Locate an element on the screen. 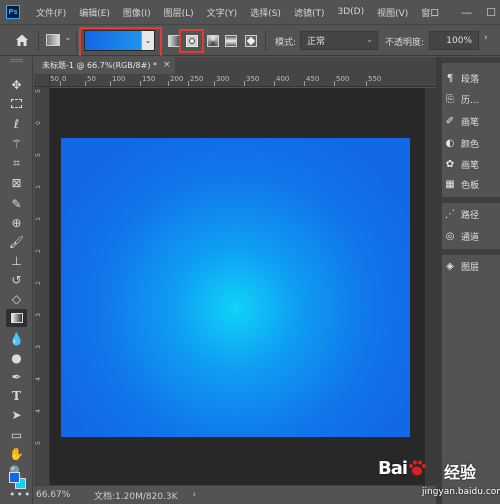 The width and height of the screenshot is (500, 504). ruler-tick-label: 100 is located at coordinates (119, 79).